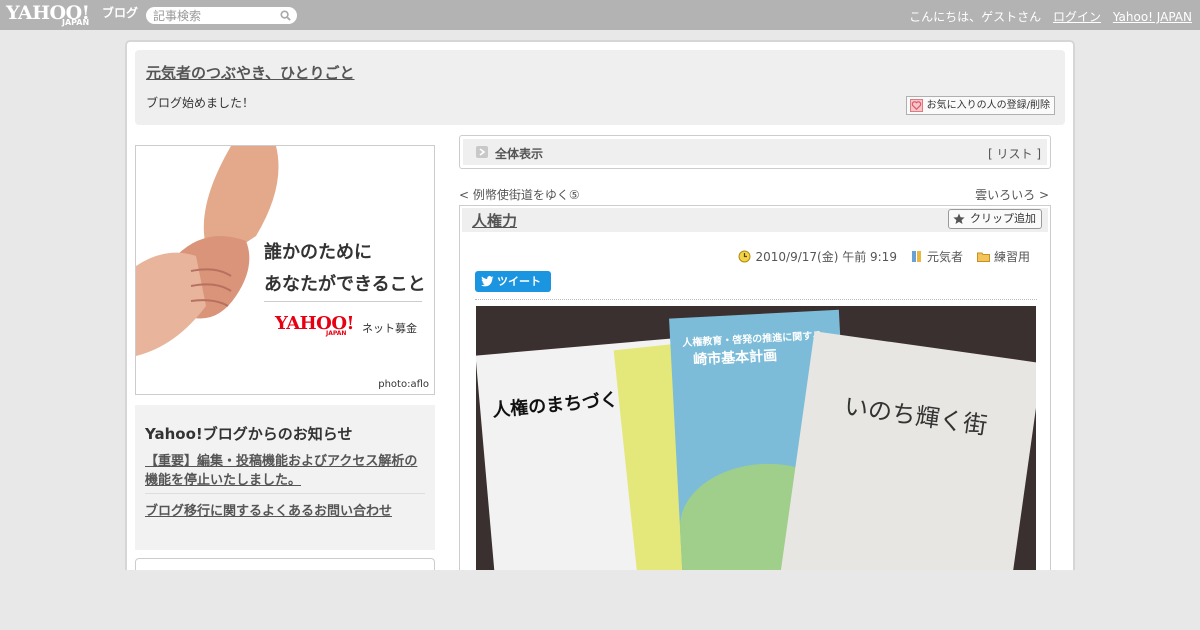 This screenshot has height=630, width=1200. I want to click on login-link: ログイン, so click(1077, 17).